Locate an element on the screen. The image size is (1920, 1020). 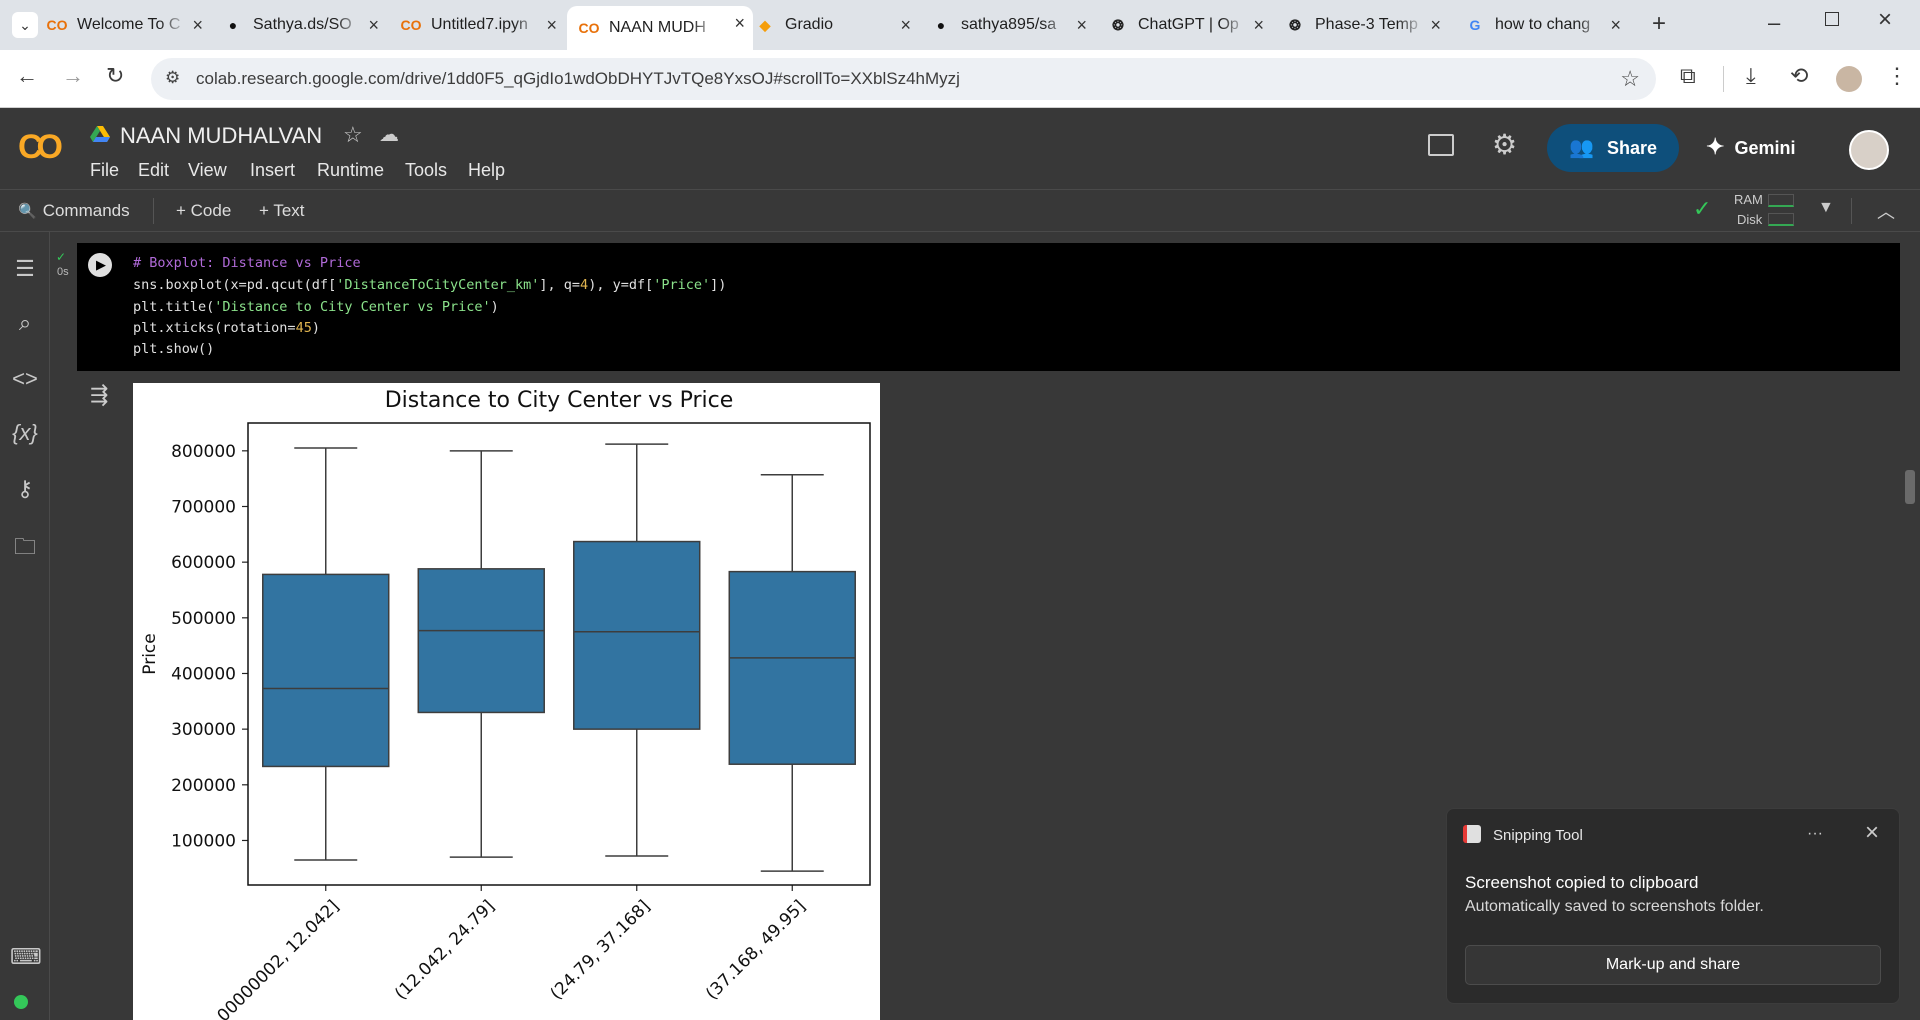
snipping-tool-icon is located at coordinates (1472, 834).